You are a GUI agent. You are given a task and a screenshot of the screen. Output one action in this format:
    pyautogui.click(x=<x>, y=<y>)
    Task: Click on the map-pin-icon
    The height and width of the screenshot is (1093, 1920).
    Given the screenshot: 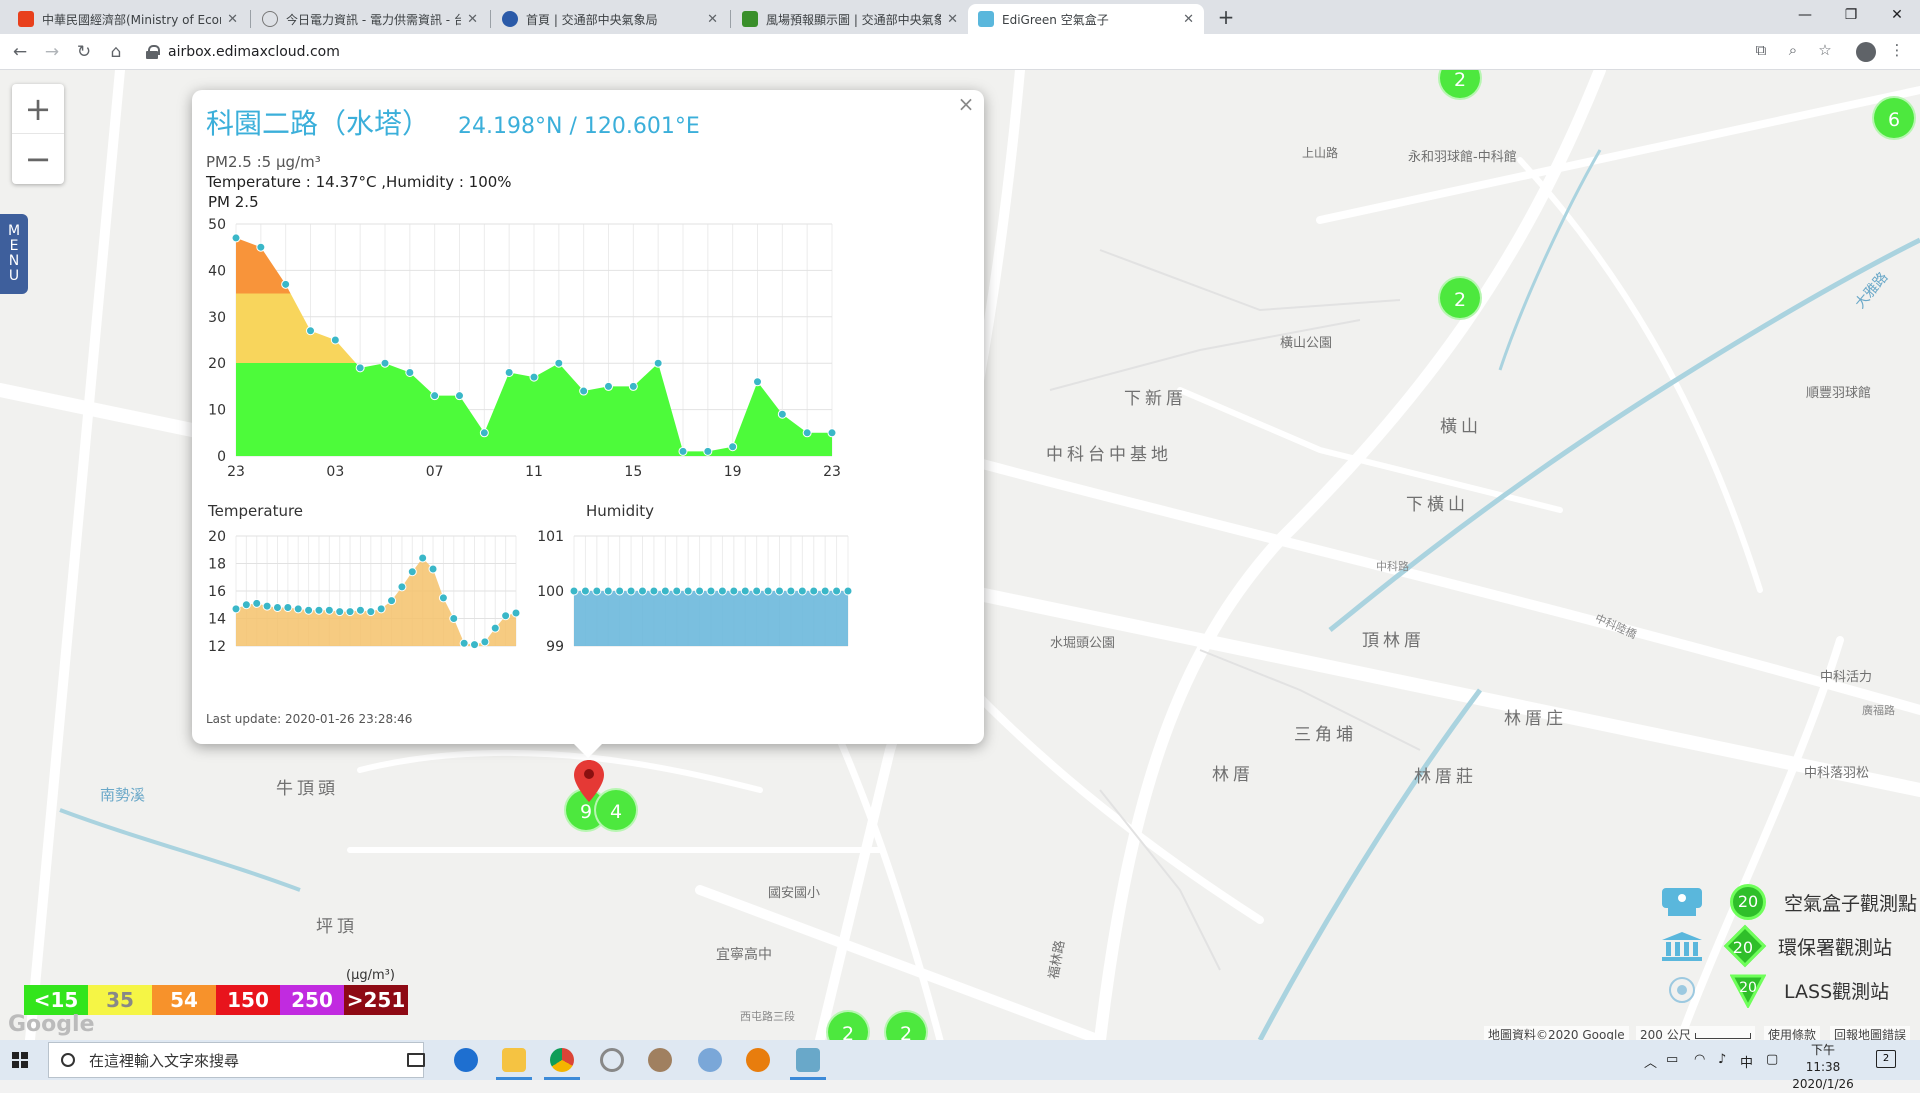 What is the action you would take?
    pyautogui.click(x=589, y=781)
    